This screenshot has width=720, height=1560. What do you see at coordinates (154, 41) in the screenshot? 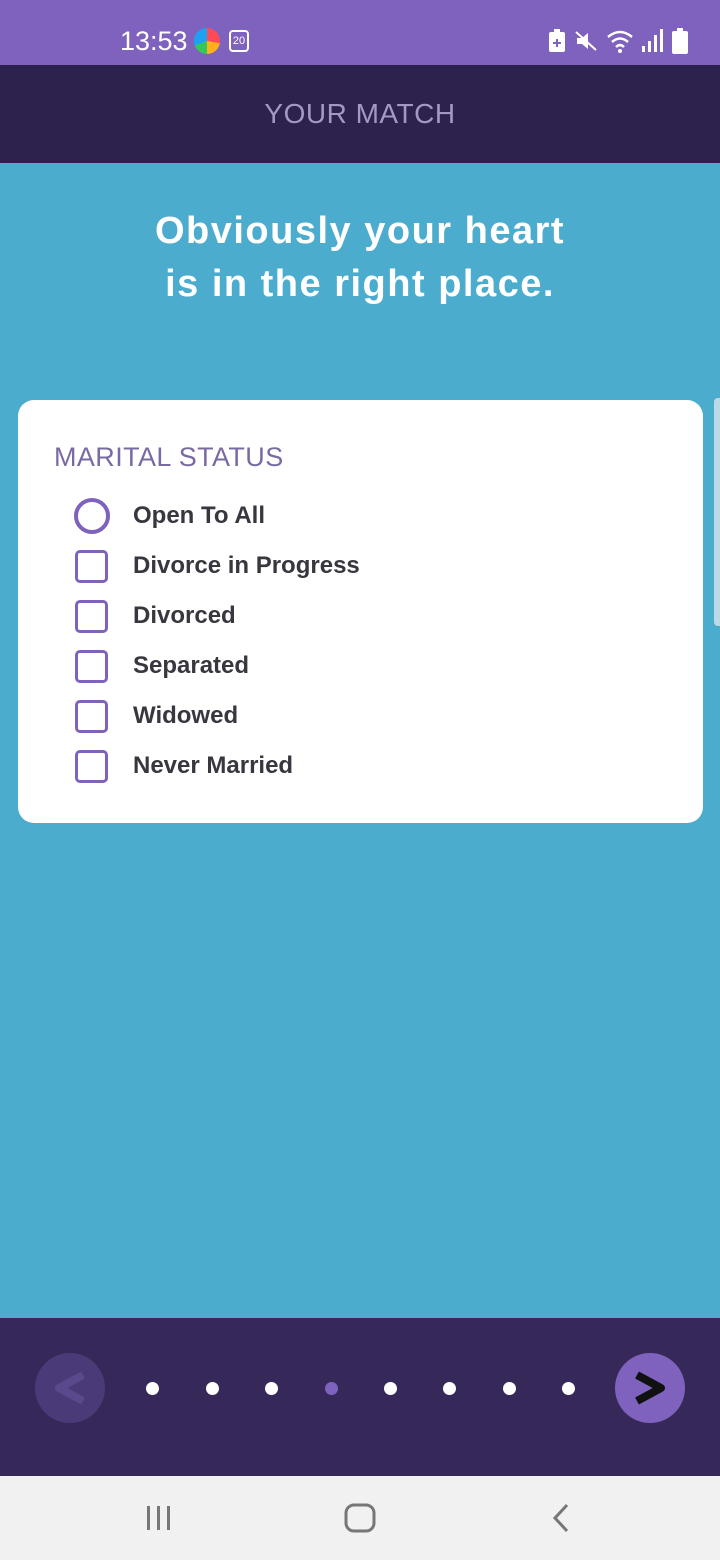
I see `status-time: 13:53` at bounding box center [154, 41].